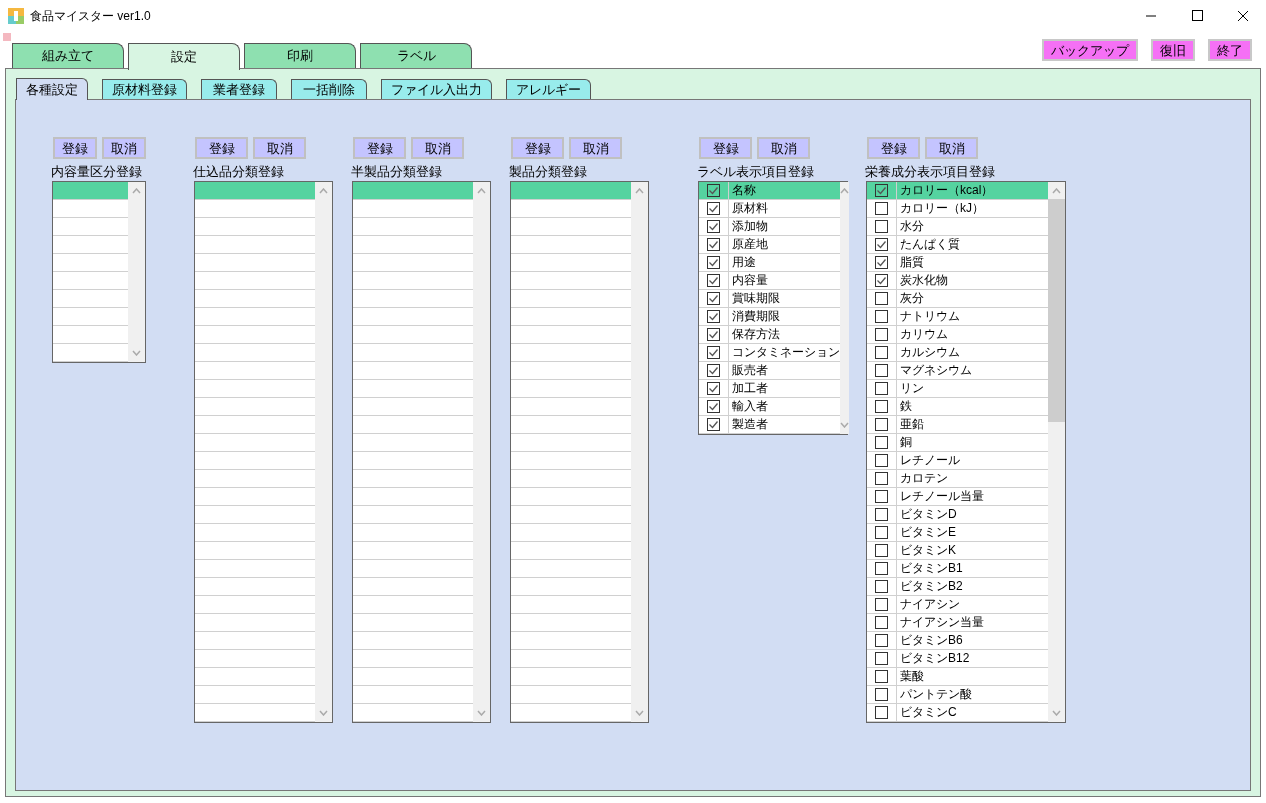 Image resolution: width=1266 pixels, height=803 pixels. What do you see at coordinates (769, 317) in the screenshot?
I see `list-row: 消費期限` at bounding box center [769, 317].